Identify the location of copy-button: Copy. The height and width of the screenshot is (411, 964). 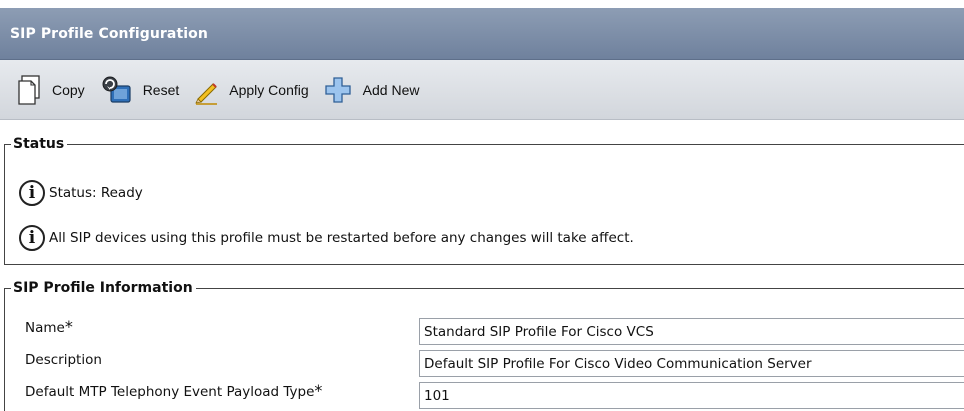
(50, 89).